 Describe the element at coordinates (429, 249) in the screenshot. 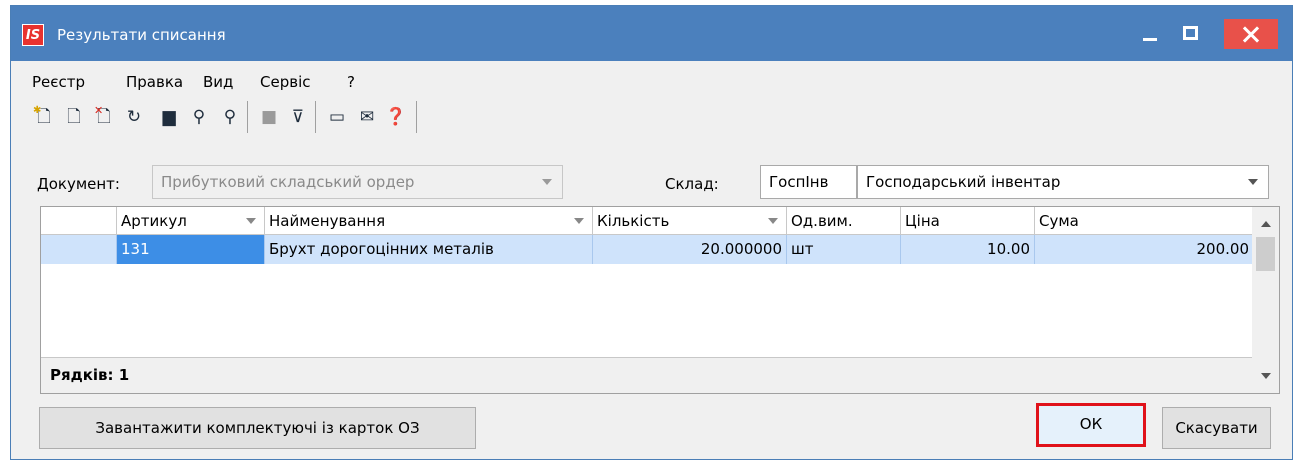

I see `cell-name: Брухт дорогоцінних металів` at that location.